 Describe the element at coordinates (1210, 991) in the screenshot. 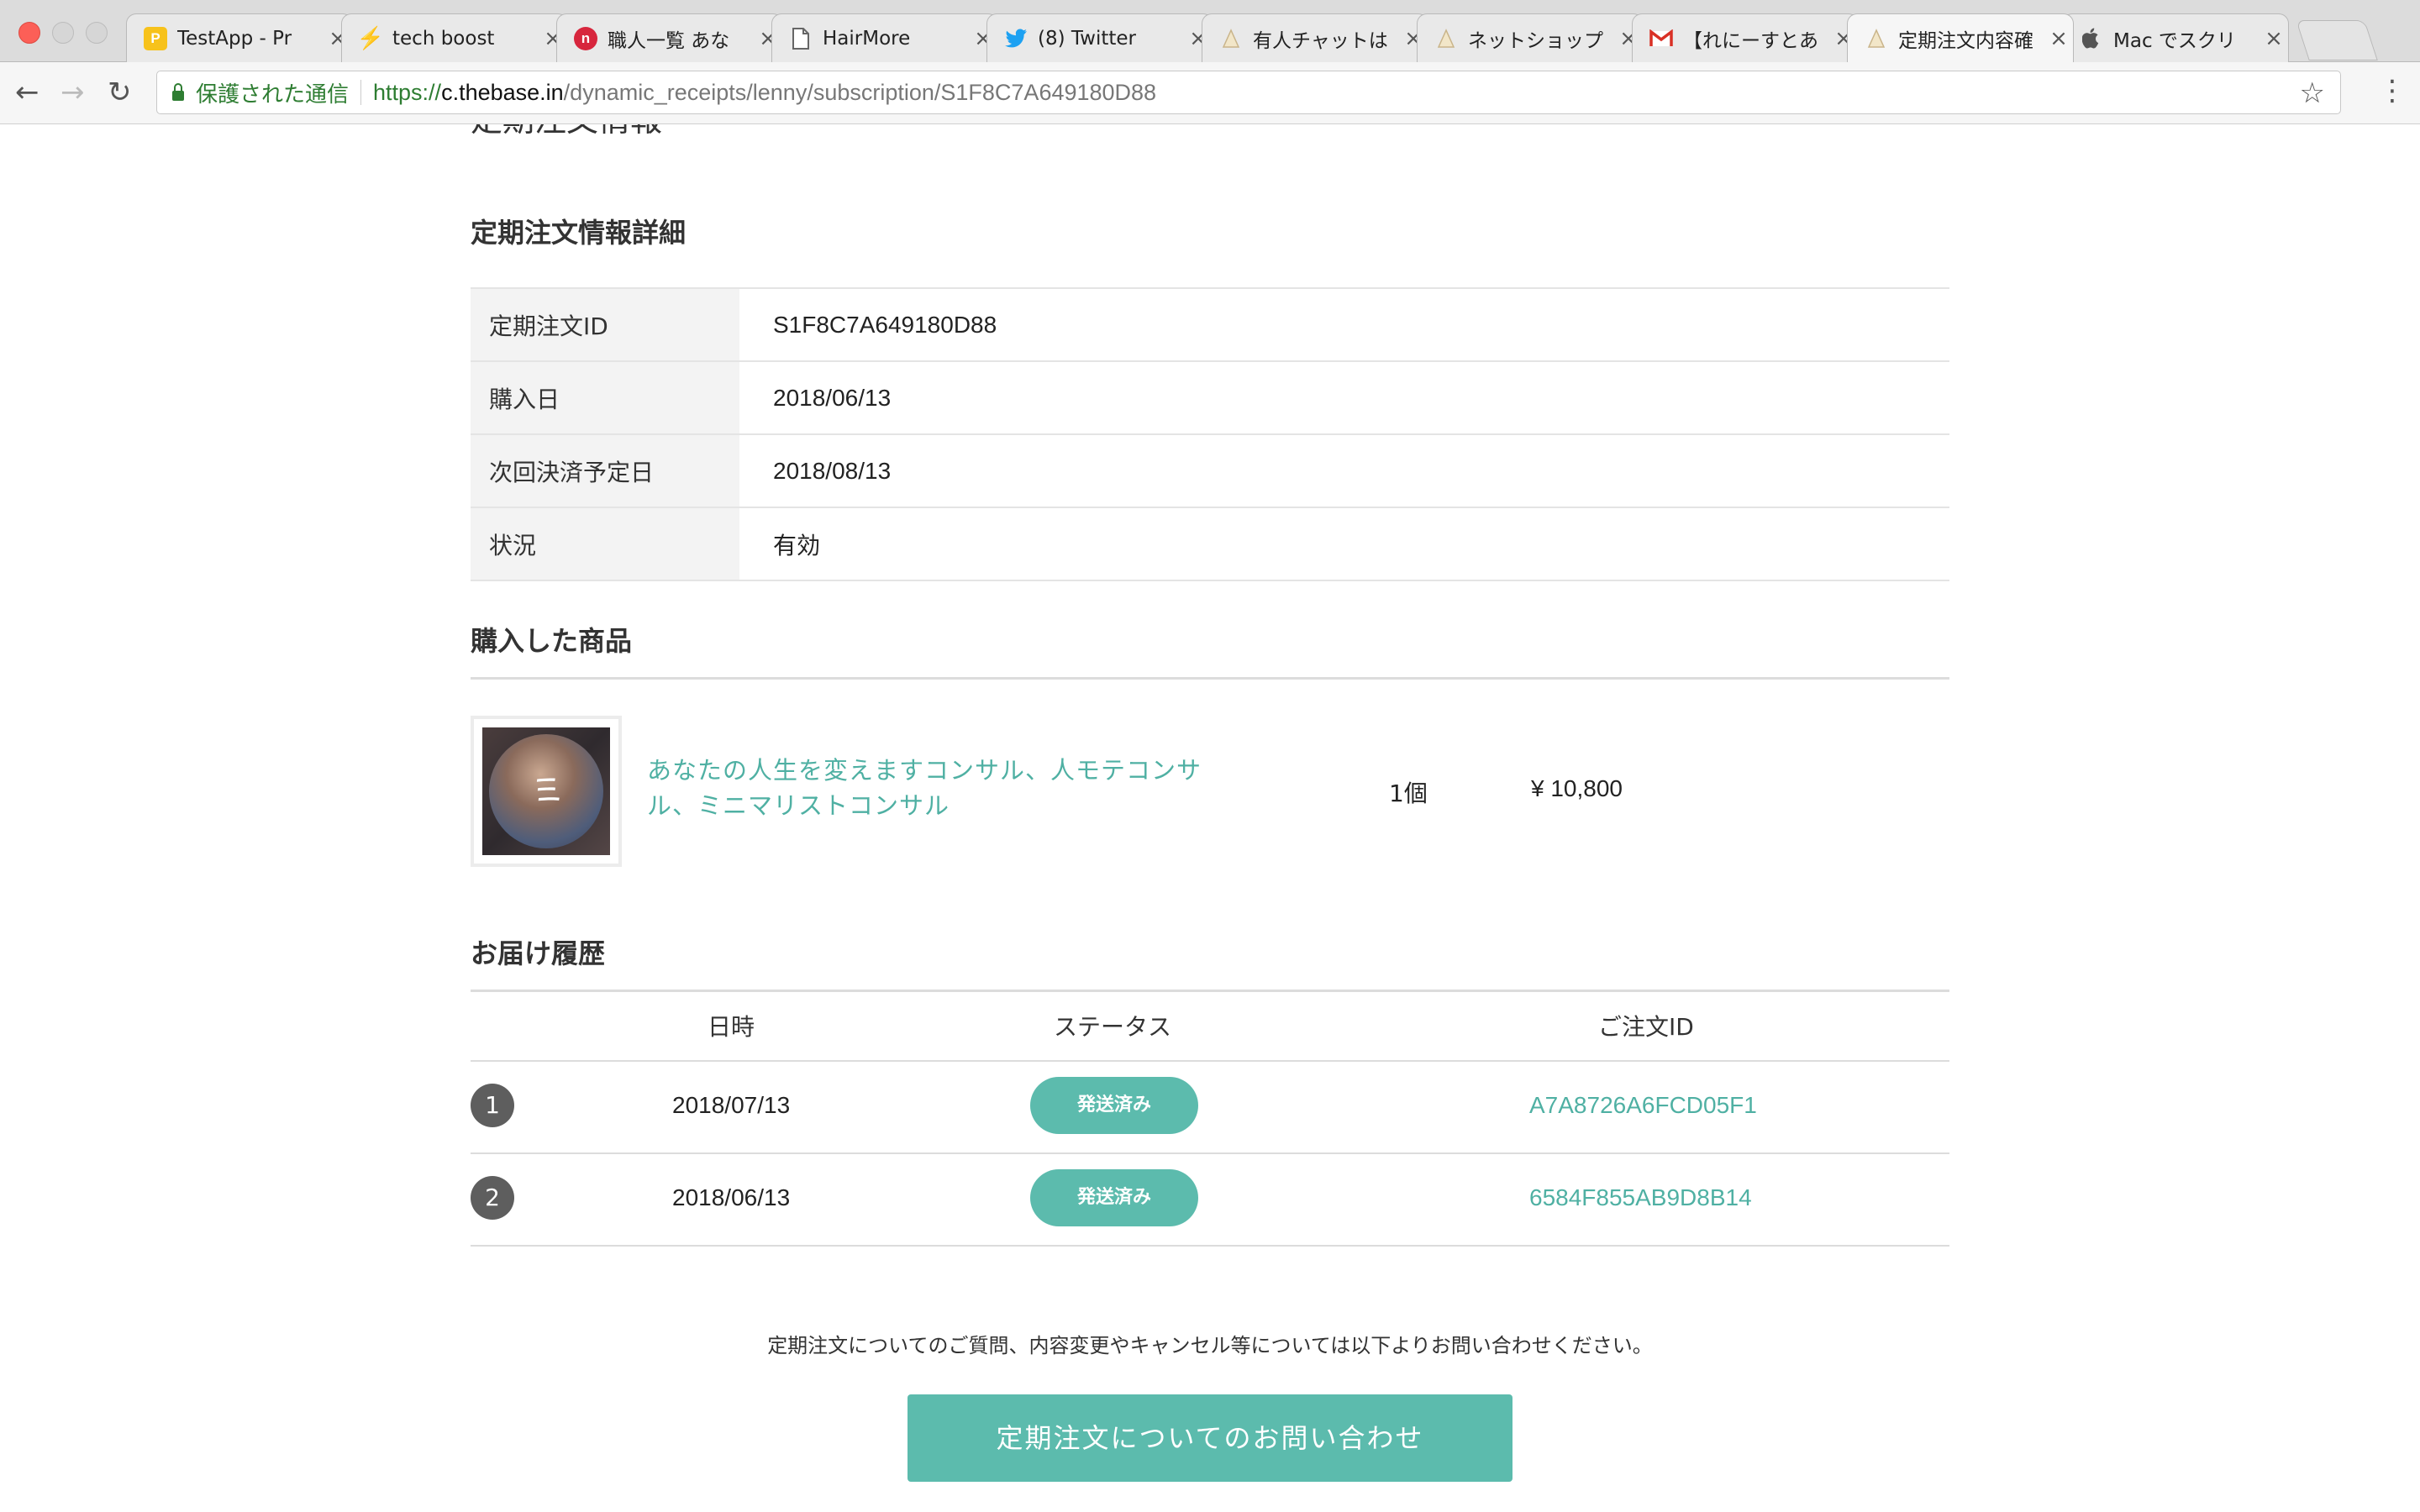

I see `history-divider` at that location.